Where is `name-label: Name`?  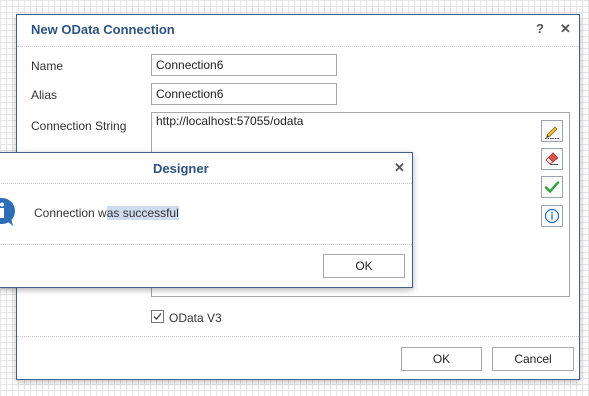 name-label: Name is located at coordinates (47, 66).